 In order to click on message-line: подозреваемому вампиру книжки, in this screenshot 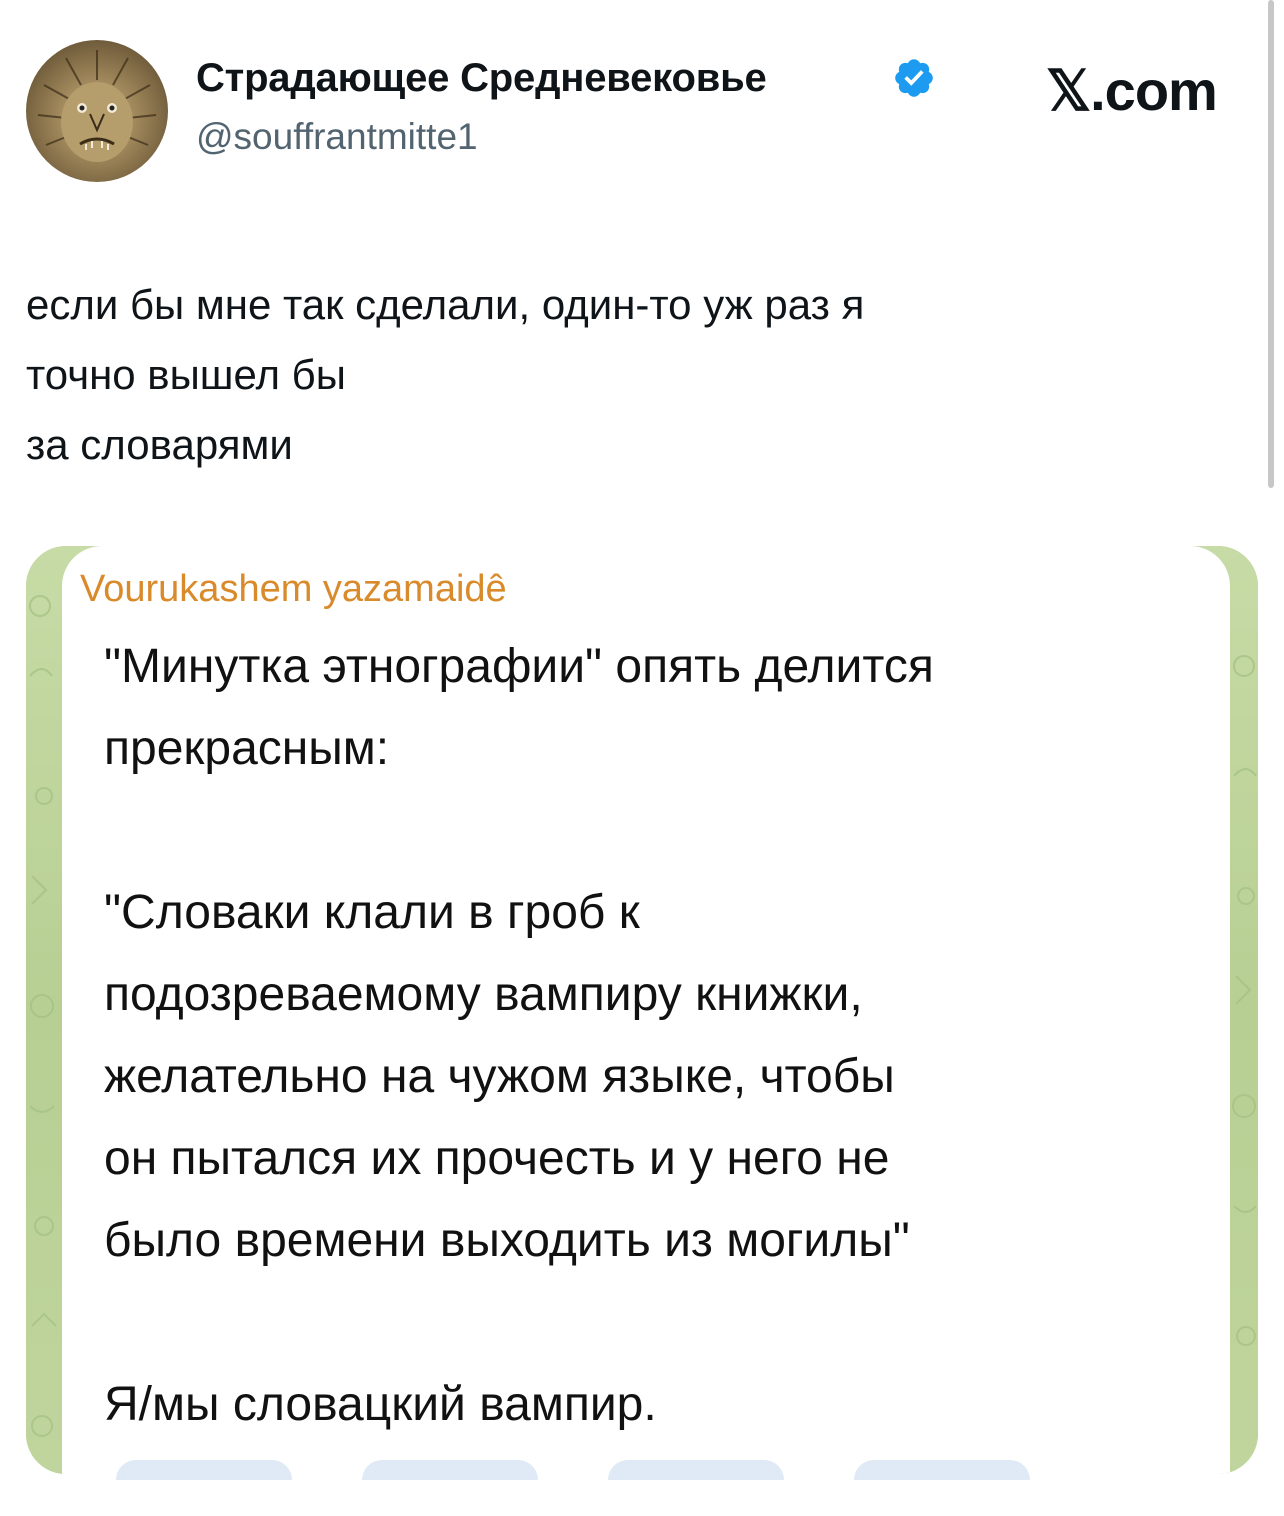, I will do `click(483, 994)`.